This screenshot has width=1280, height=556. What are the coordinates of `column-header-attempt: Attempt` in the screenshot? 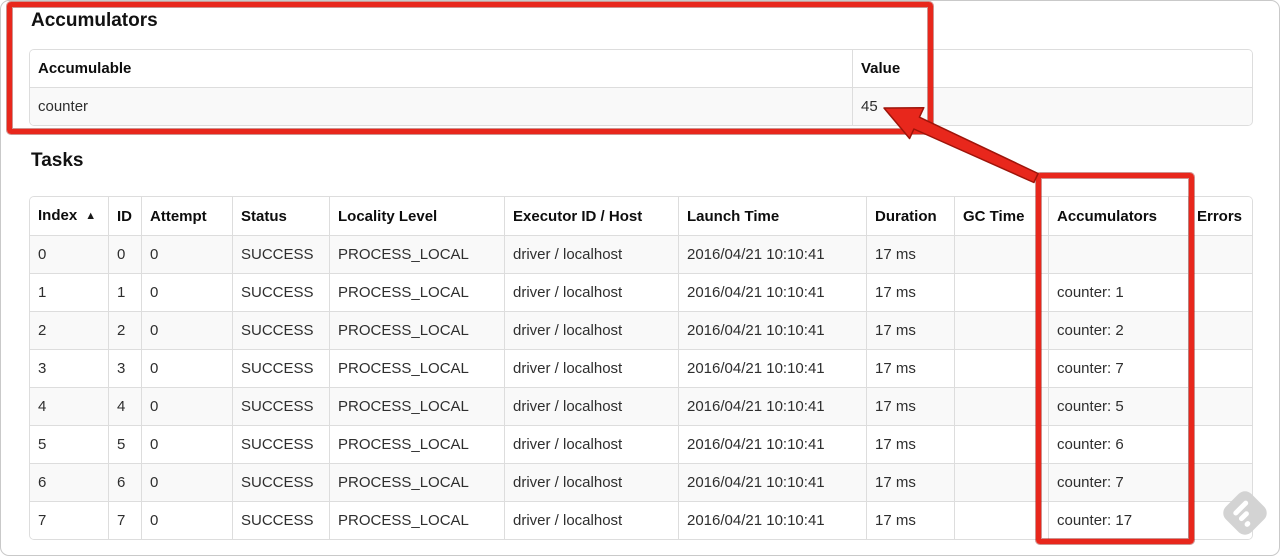 It's located at (186, 216).